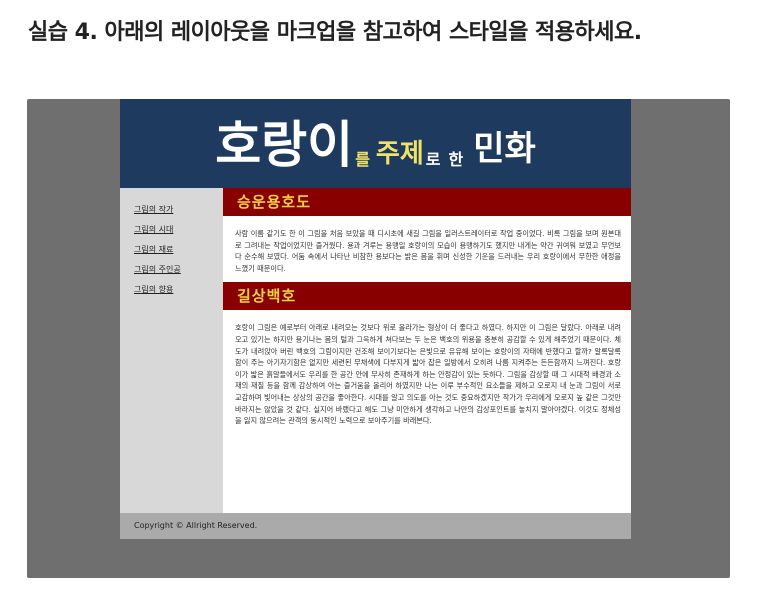 The height and width of the screenshot is (613, 779). What do you see at coordinates (427, 202) in the screenshot?
I see `section-title-1: 승운용호도` at bounding box center [427, 202].